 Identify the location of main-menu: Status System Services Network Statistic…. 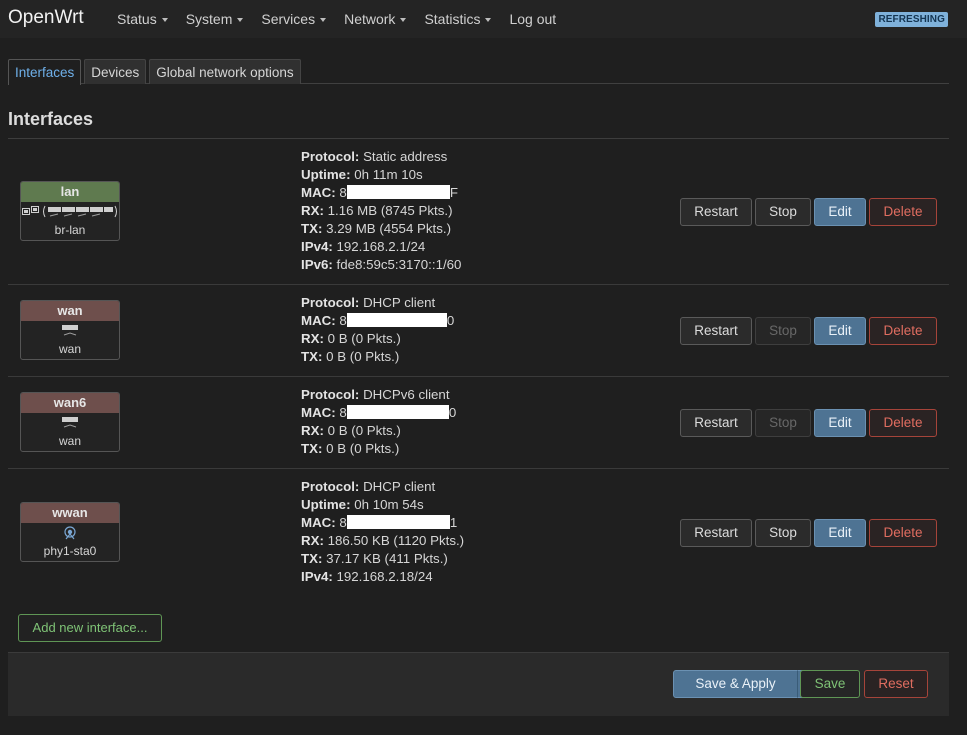
(336, 19).